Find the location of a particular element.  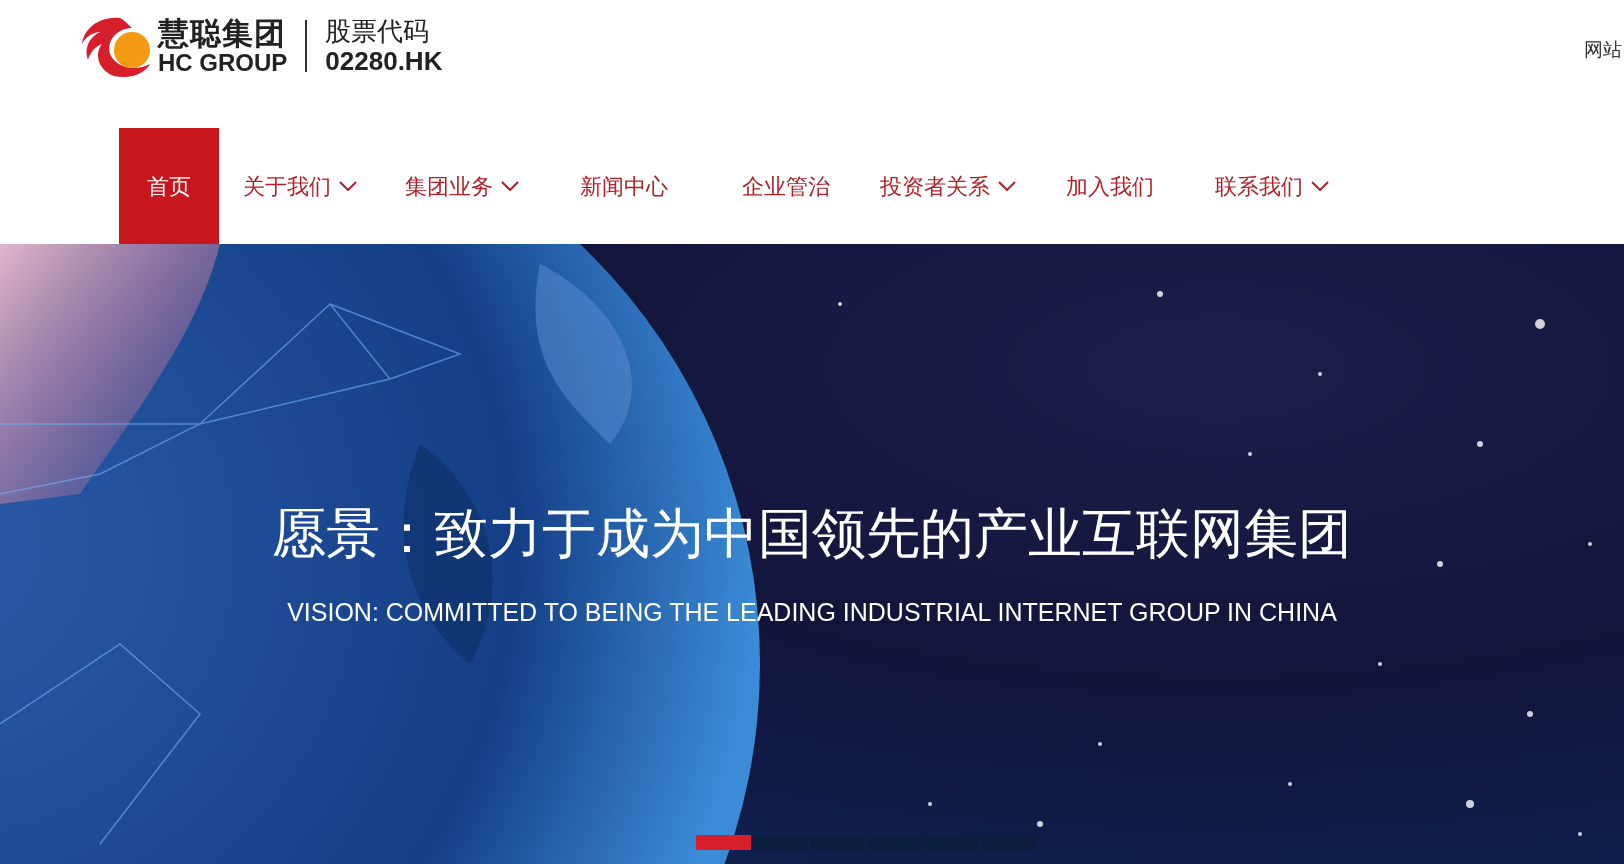

nav-item: 新闻中心 is located at coordinates (624, 186).